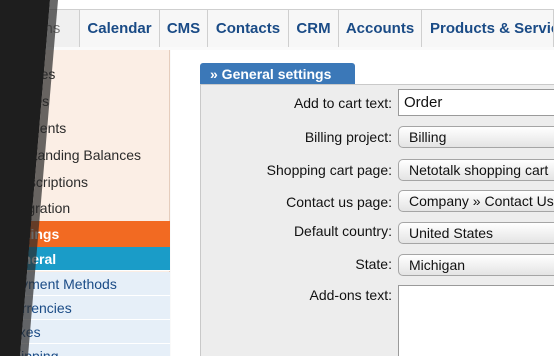 This screenshot has height=356, width=554. What do you see at coordinates (476, 265) in the screenshot?
I see `state-select: Michigan` at bounding box center [476, 265].